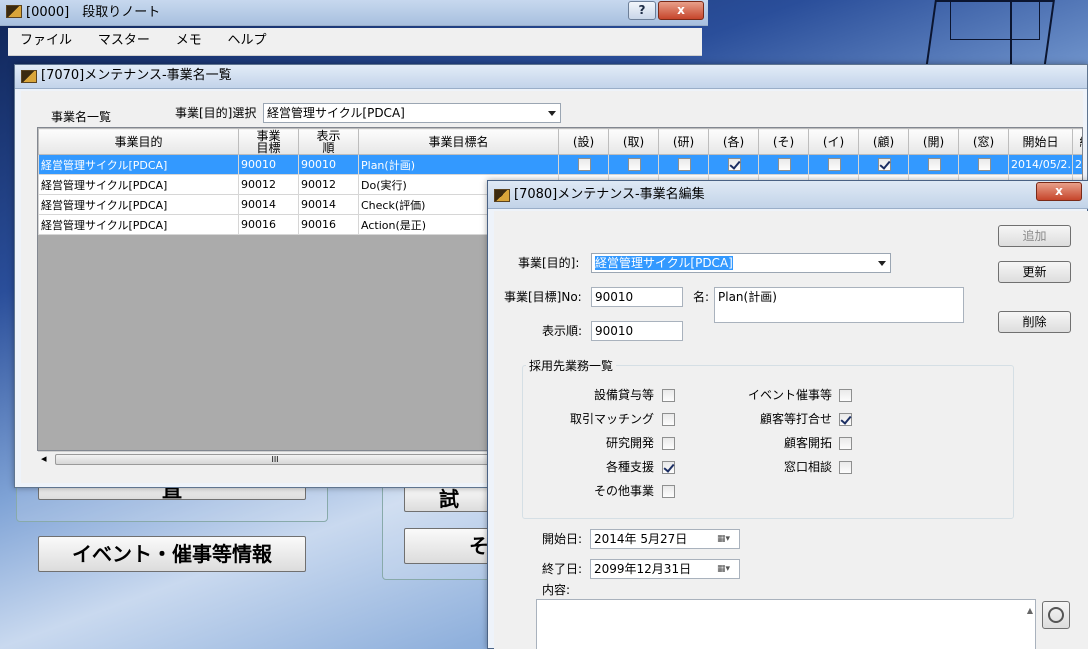 Image resolution: width=1088 pixels, height=649 pixels. I want to click on end-date-field: 2099年12月31日 ▦▾, so click(665, 569).